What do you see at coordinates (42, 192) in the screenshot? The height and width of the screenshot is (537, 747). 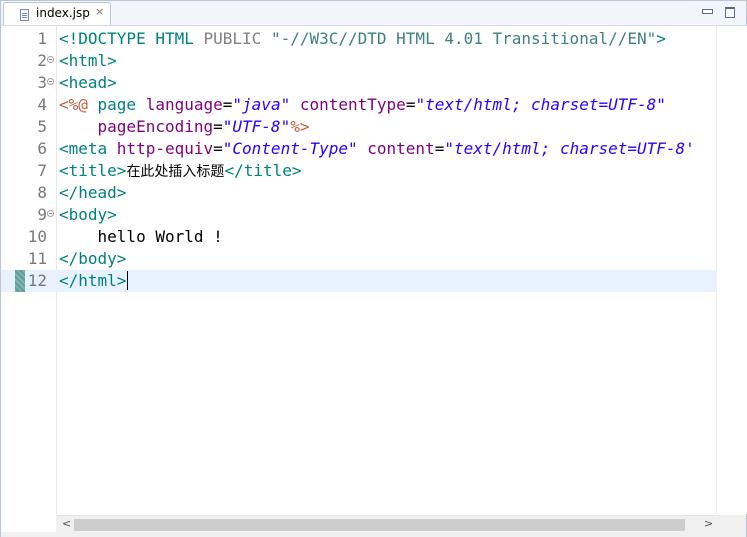 I see `line-number: 8` at bounding box center [42, 192].